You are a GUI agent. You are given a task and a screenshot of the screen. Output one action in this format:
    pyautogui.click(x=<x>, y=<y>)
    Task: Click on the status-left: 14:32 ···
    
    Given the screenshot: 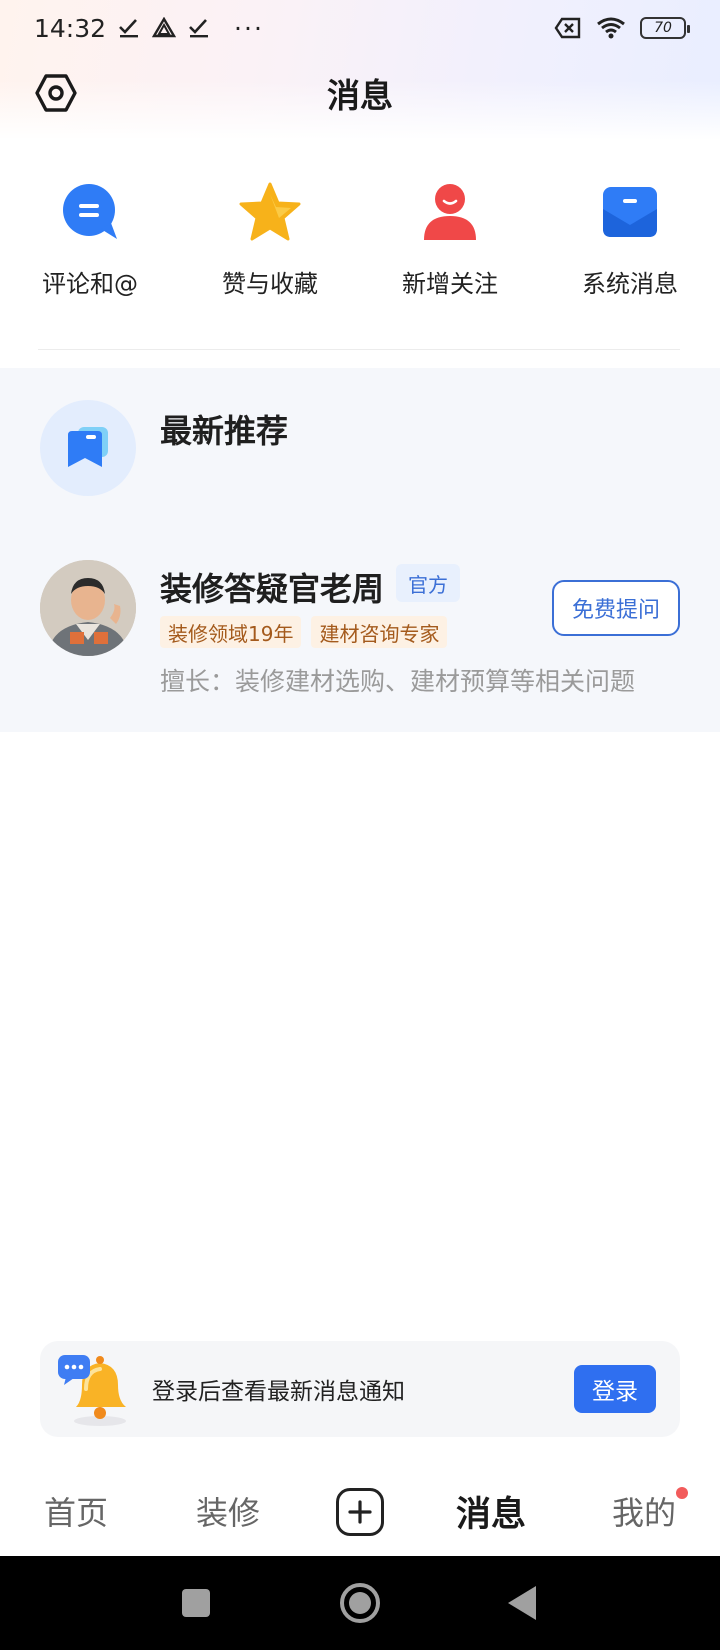 What is the action you would take?
    pyautogui.click(x=149, y=28)
    